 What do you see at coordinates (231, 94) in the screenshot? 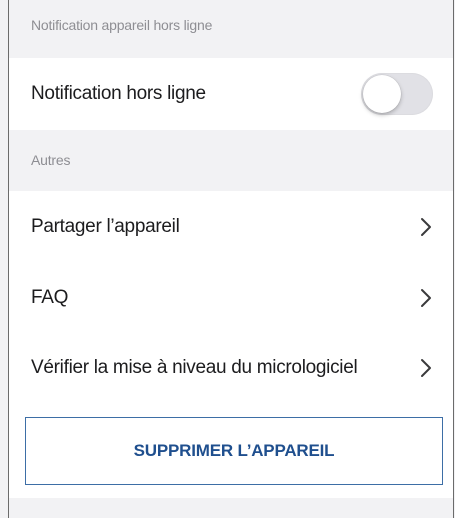
I see `offline-notification-row: Notification hors ligne` at bounding box center [231, 94].